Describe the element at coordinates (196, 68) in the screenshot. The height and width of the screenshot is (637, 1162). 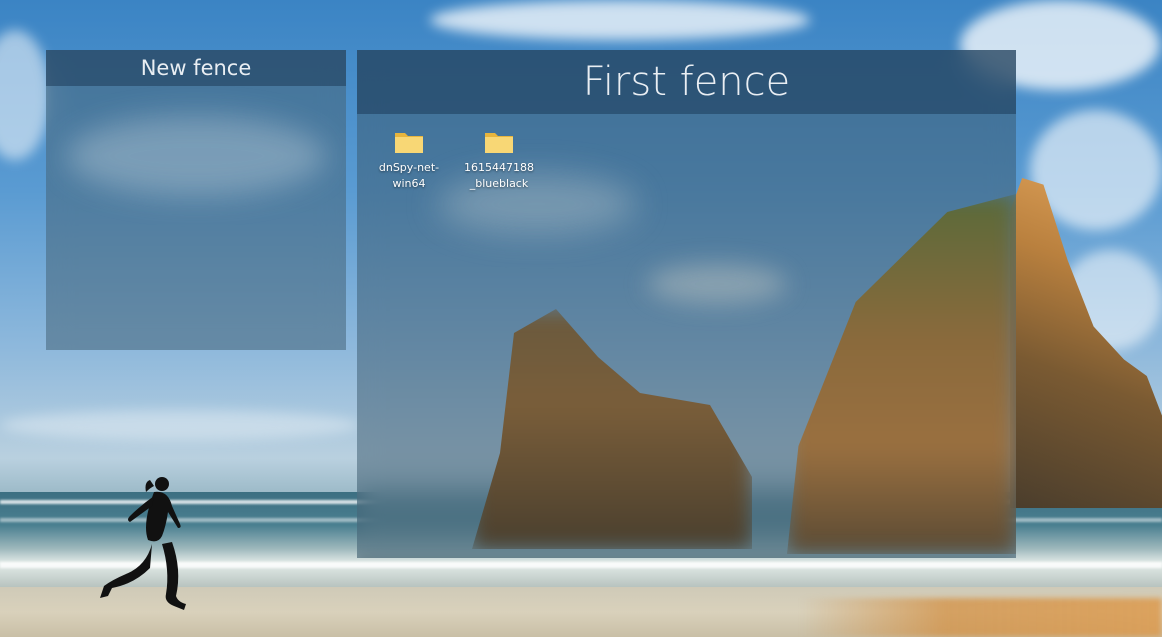
I see `fence-title: New fence` at that location.